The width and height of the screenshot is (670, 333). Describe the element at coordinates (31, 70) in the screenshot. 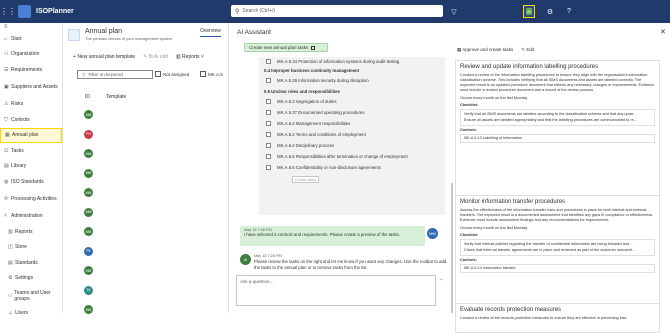

I see `sidebar-item-requirements: ☰ Requirements` at that location.